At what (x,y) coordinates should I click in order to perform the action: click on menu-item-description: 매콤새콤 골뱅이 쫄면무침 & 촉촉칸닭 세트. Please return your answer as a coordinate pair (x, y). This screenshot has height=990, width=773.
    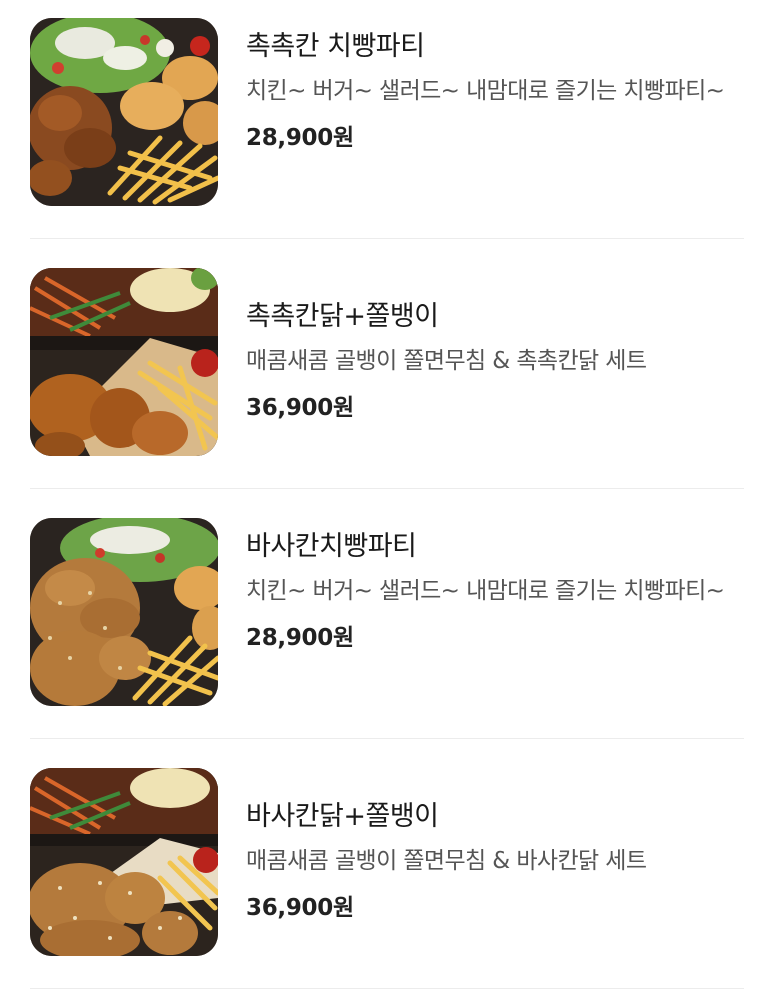
    Looking at the image, I should click on (446, 361).